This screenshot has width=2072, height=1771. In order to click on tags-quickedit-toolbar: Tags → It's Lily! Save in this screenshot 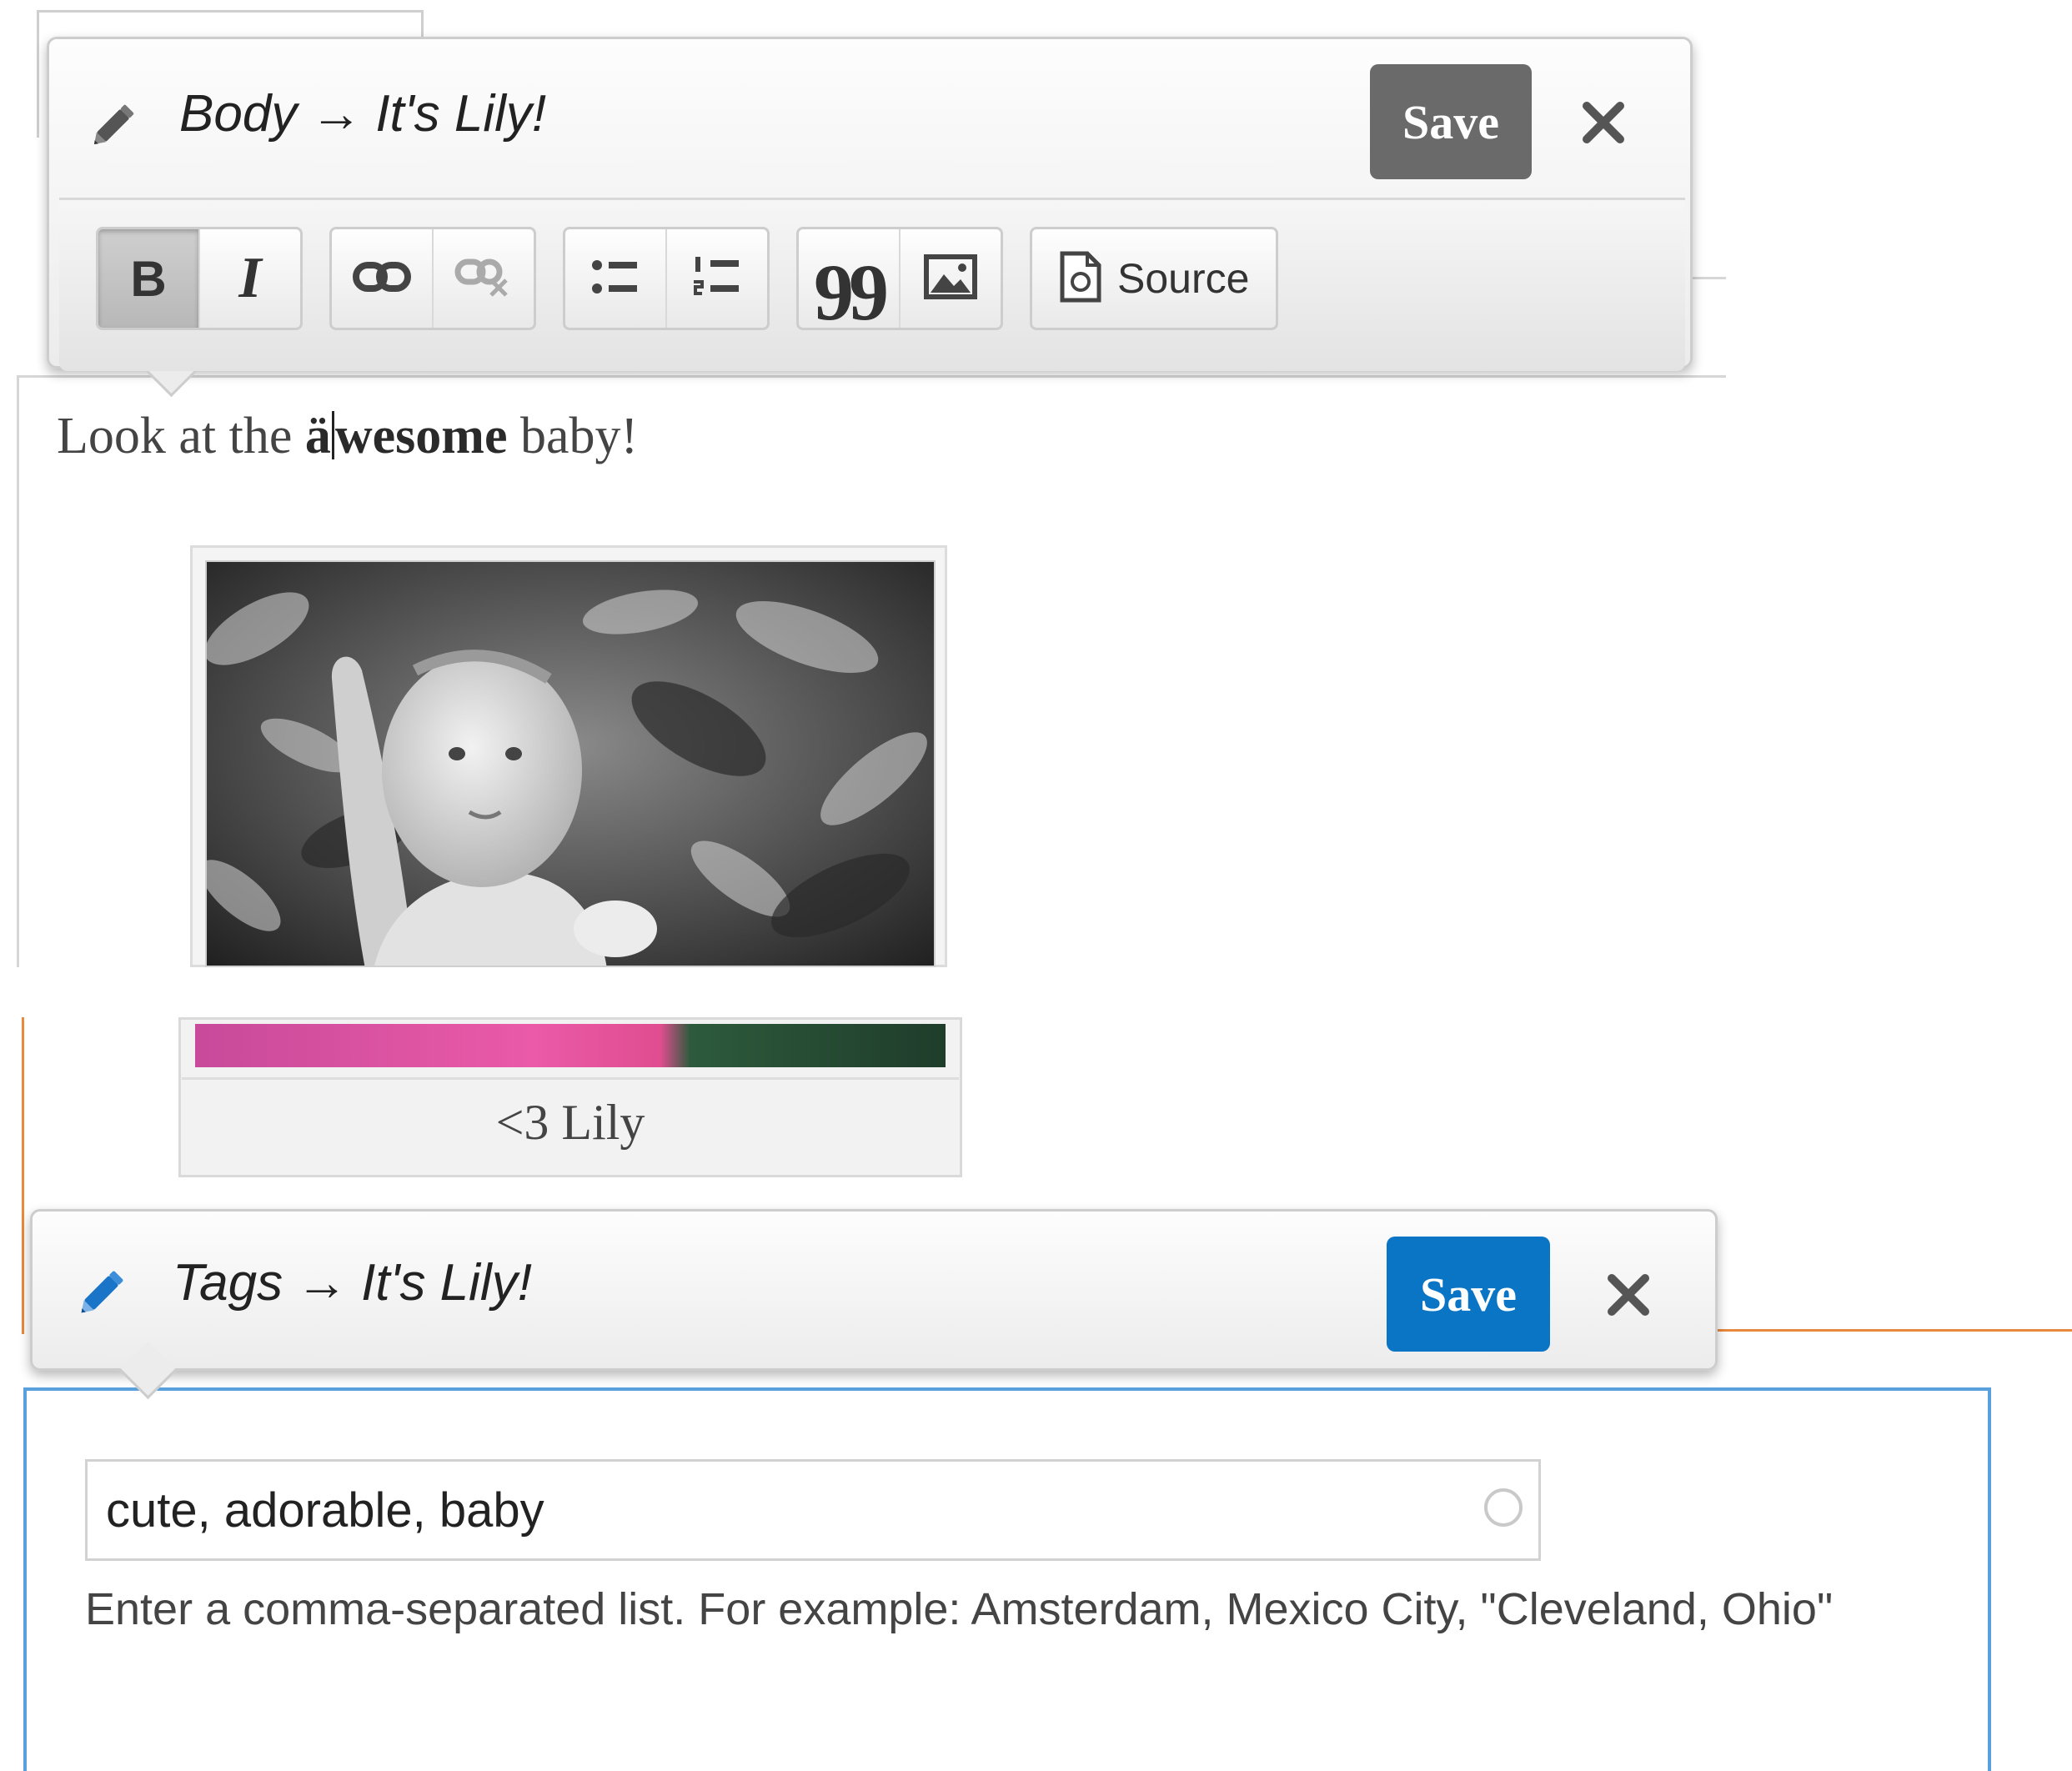, I will do `click(874, 1304)`.